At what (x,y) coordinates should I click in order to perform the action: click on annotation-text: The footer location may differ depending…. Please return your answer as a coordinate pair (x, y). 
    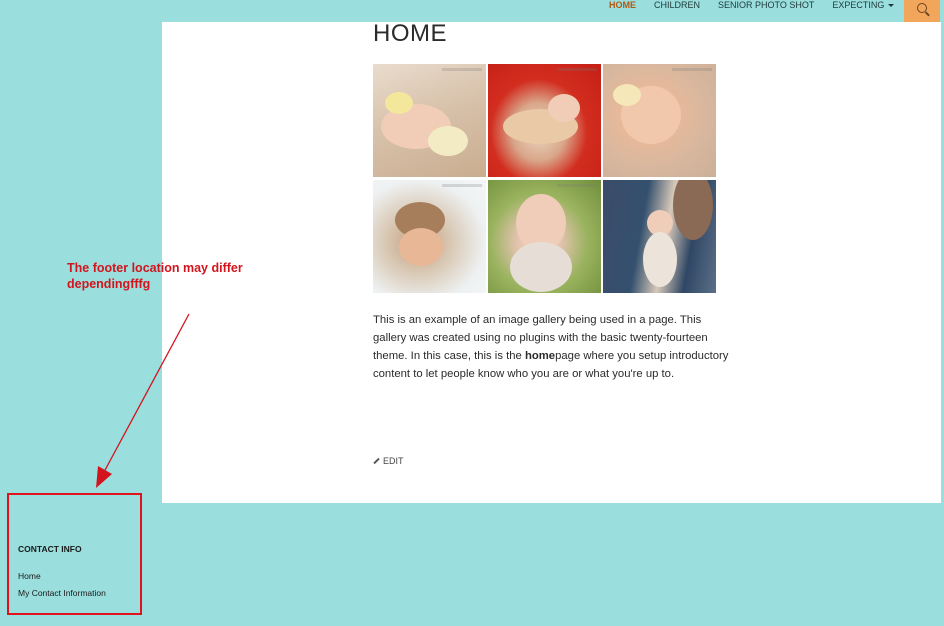
    Looking at the image, I should click on (155, 276).